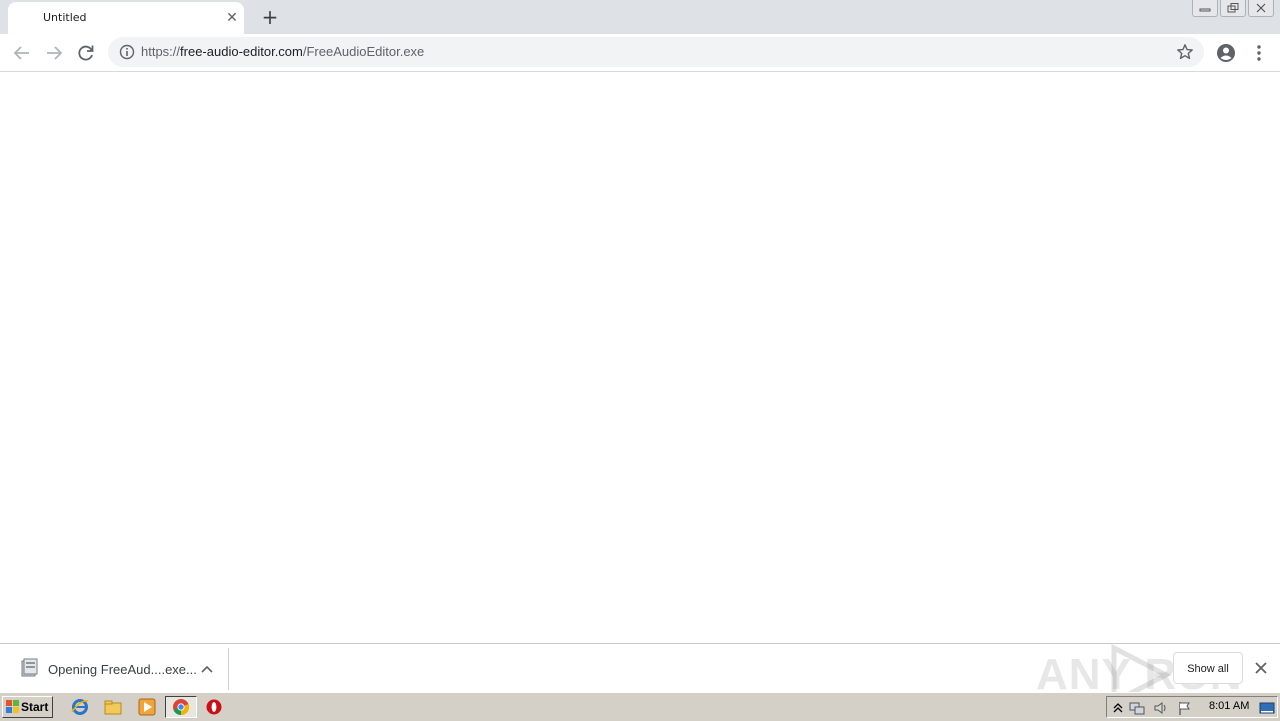 The image size is (1280, 721). What do you see at coordinates (127, 52) in the screenshot?
I see `info-icon` at bounding box center [127, 52].